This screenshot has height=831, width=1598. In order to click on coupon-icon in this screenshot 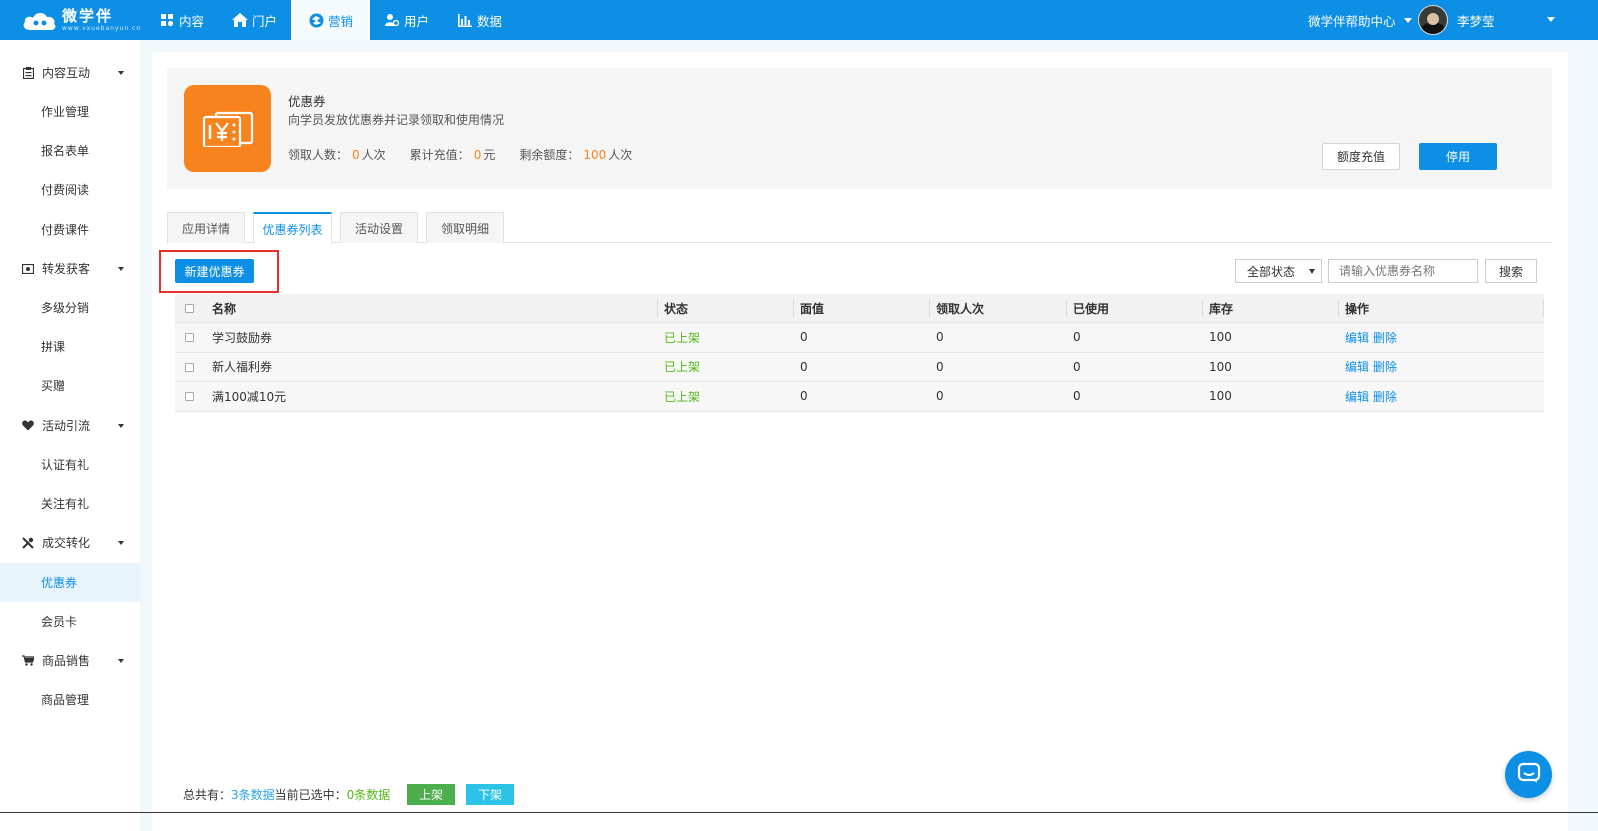, I will do `click(227, 128)`.